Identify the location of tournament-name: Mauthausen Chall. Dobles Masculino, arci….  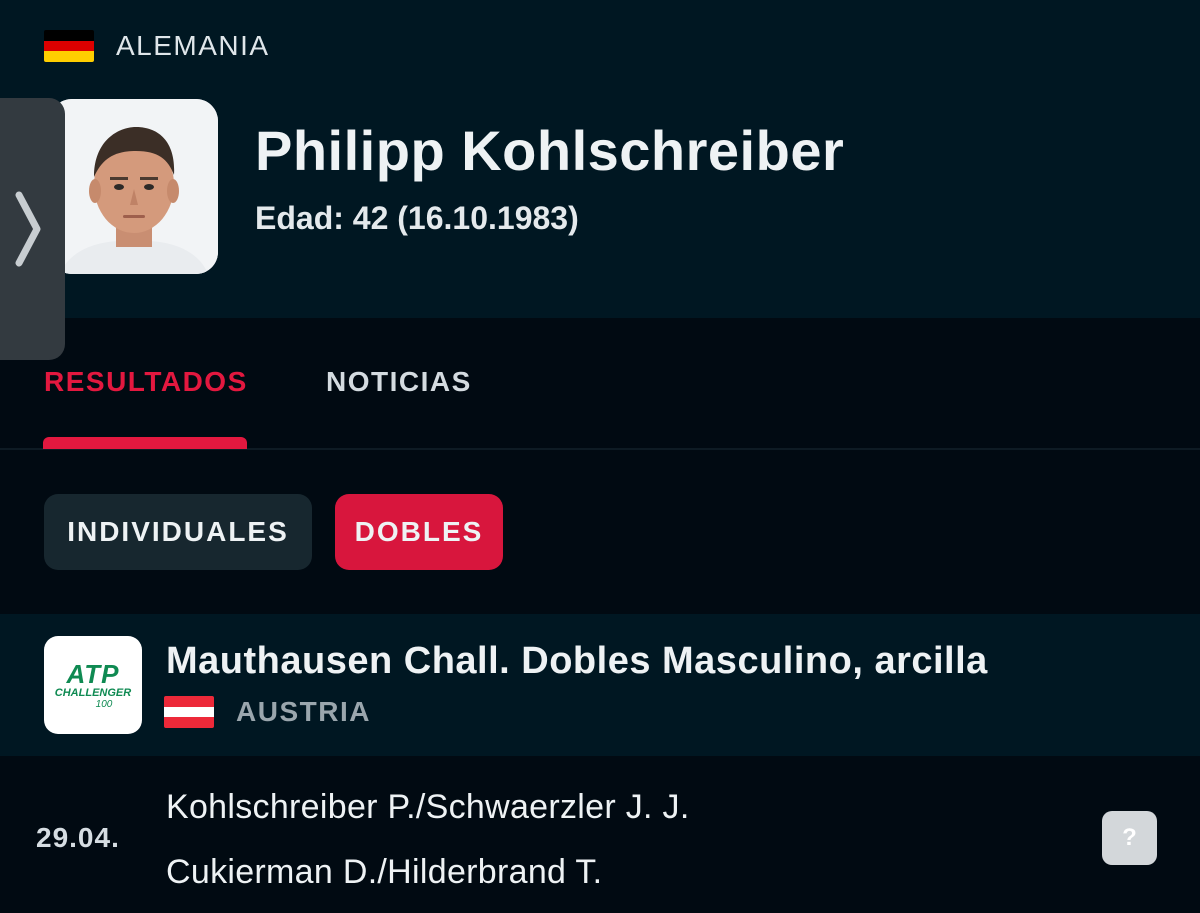
(577, 661).